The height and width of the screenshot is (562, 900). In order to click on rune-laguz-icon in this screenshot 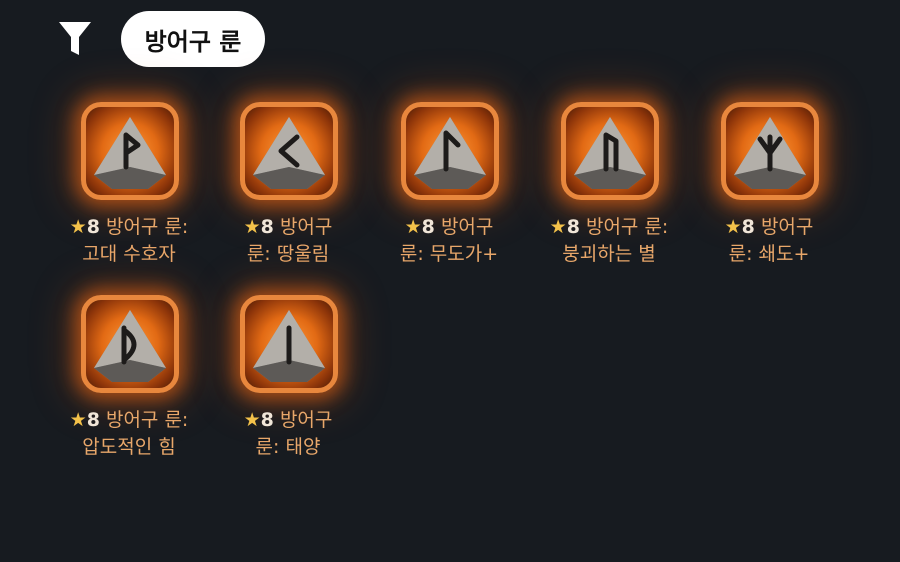, I will do `click(450, 153)`.